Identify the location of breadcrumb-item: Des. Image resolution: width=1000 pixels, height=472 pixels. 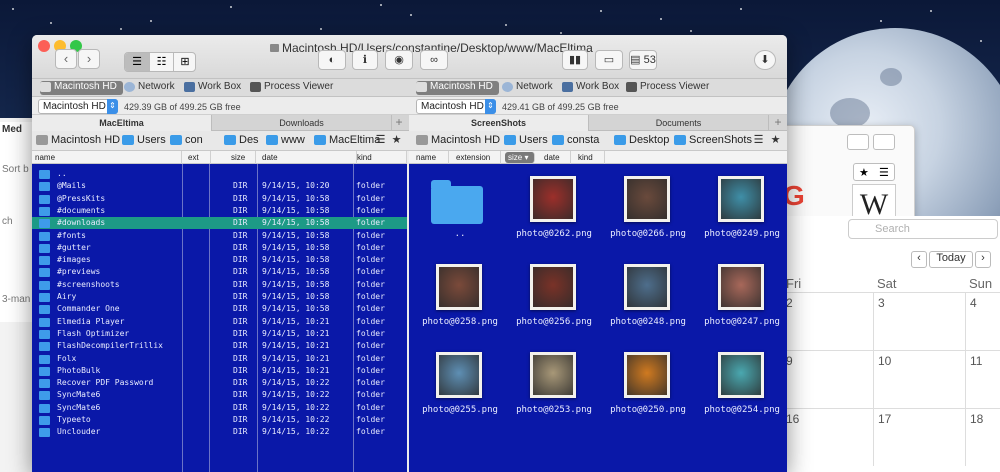
(241, 140).